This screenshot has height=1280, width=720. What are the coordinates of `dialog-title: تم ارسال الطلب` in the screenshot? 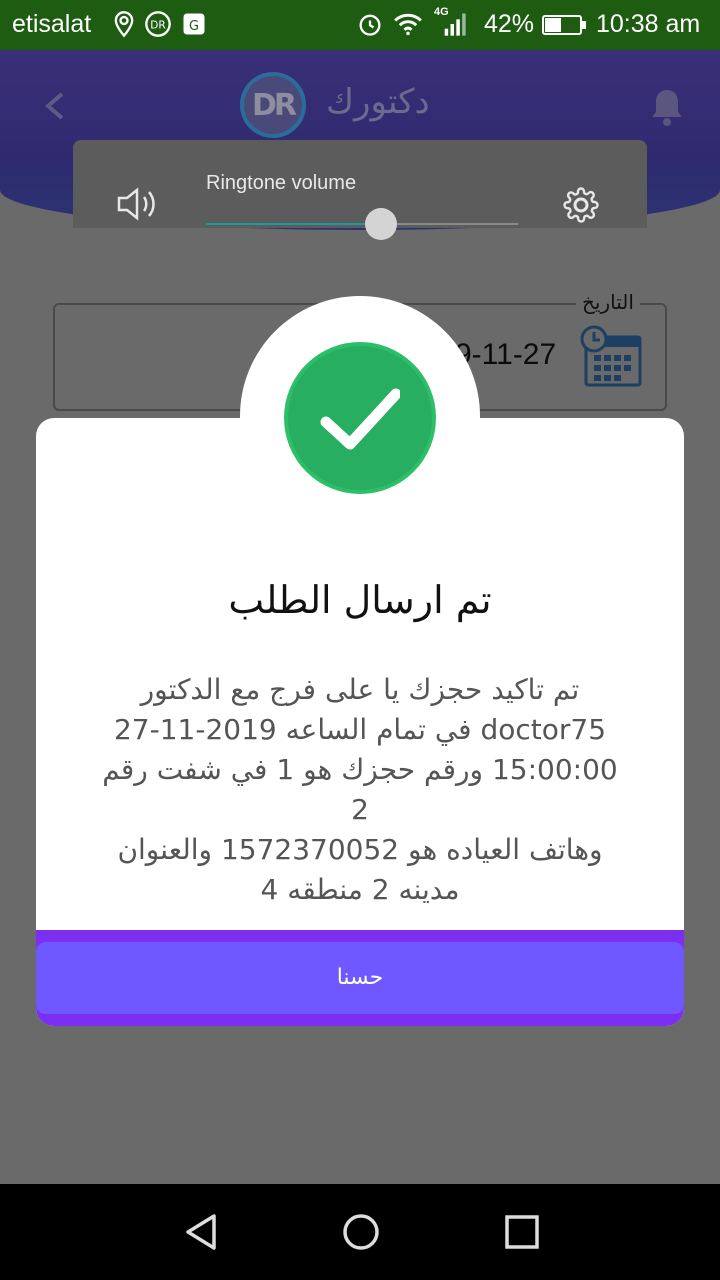 It's located at (360, 600).